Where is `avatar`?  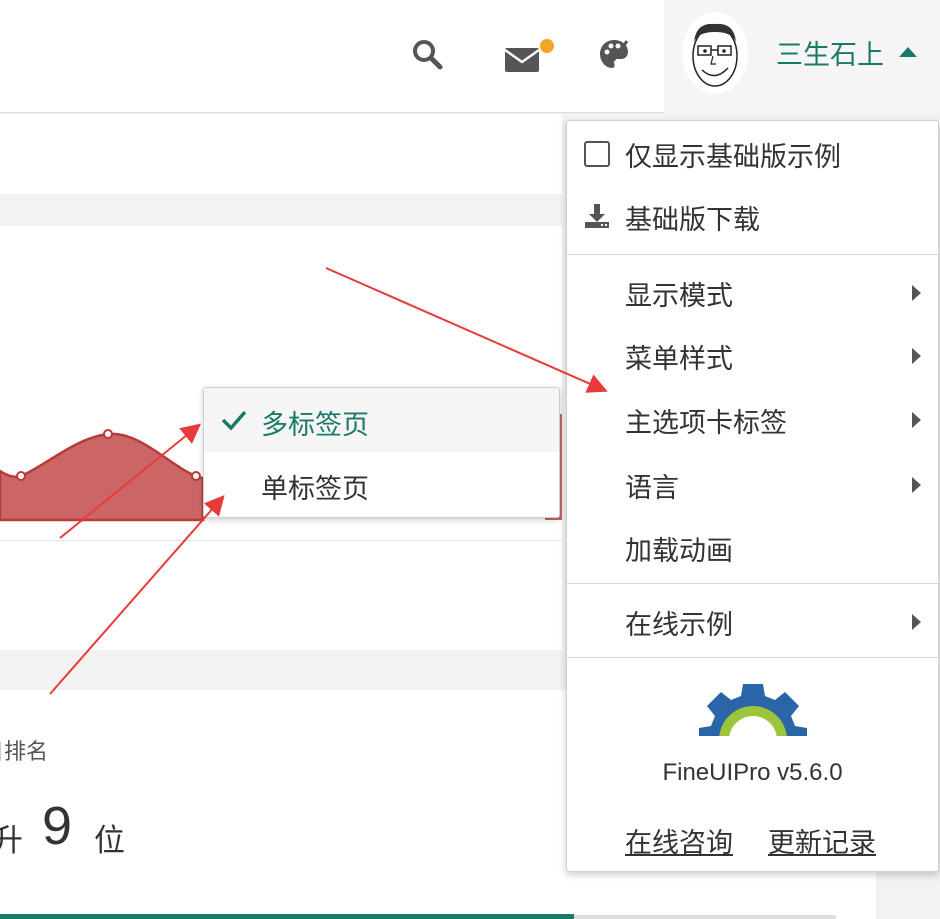 avatar is located at coordinates (715, 53).